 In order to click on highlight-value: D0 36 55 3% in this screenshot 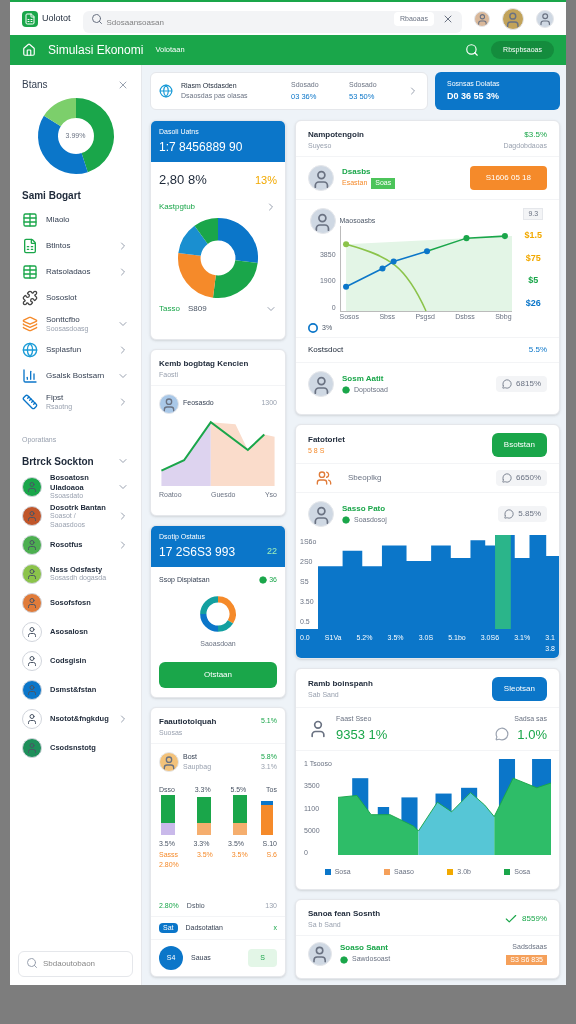, I will do `click(474, 96)`.